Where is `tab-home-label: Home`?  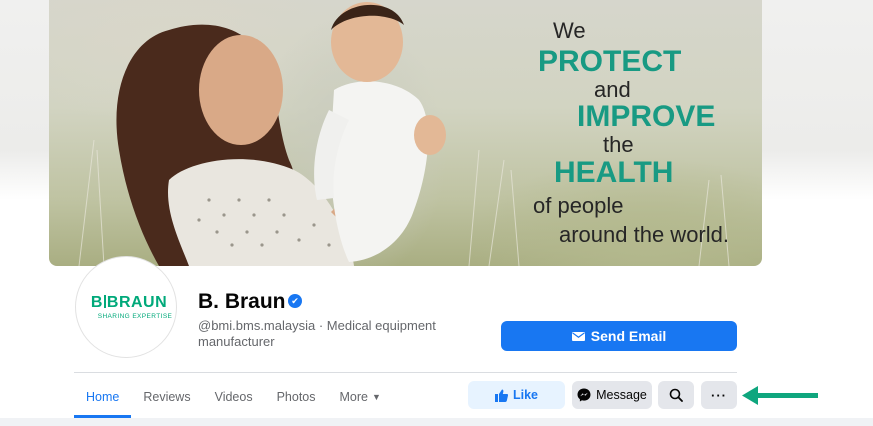
tab-home-label: Home is located at coordinates (103, 397).